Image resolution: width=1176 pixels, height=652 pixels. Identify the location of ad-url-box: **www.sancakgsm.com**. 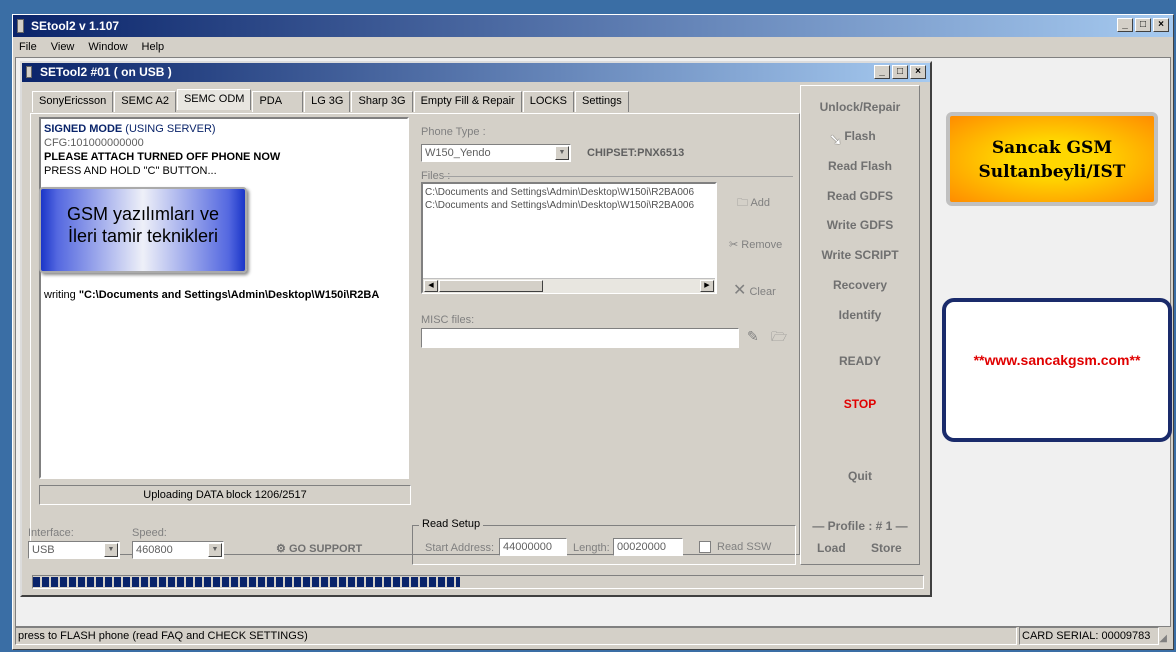
(1057, 370).